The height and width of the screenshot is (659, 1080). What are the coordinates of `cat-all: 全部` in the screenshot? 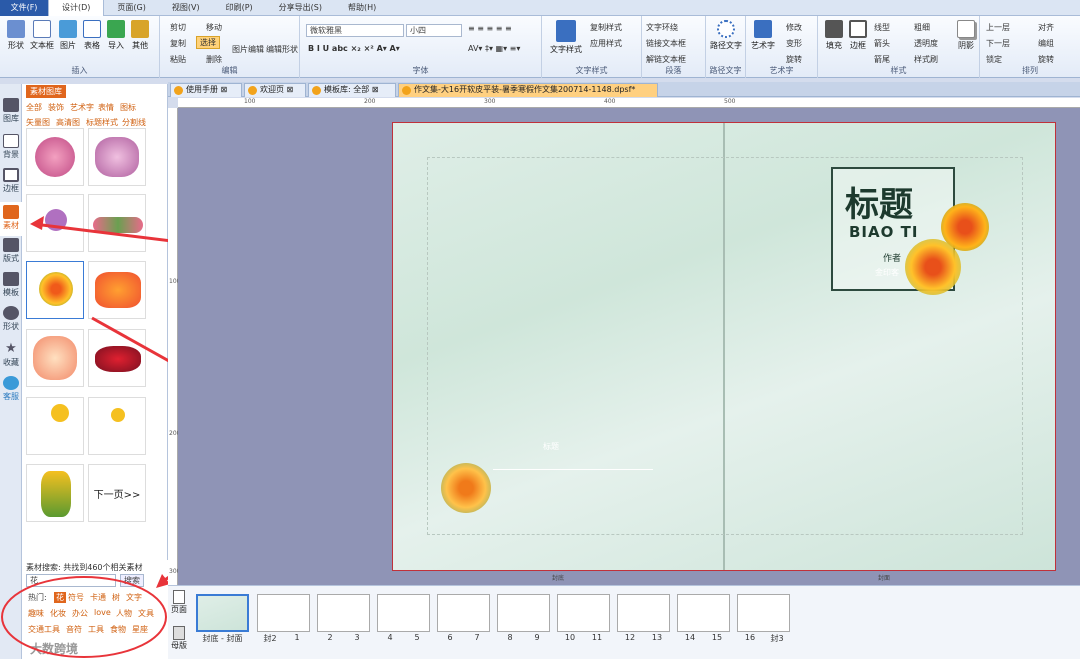 It's located at (34, 107).